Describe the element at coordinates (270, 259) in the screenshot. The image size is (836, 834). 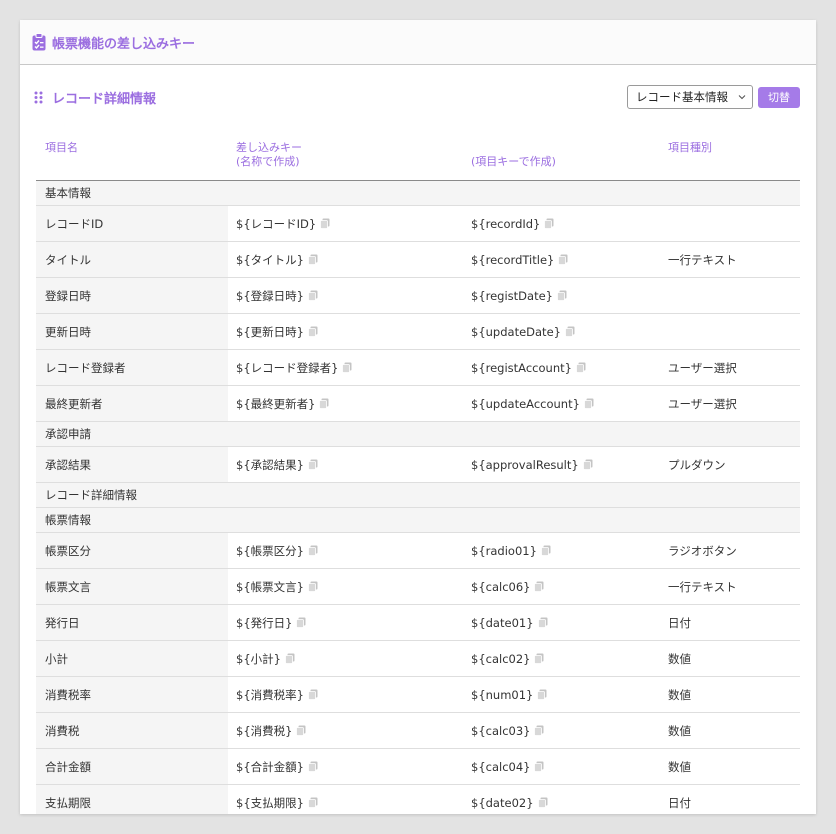
I see `key-name: ${タイトル}` at that location.